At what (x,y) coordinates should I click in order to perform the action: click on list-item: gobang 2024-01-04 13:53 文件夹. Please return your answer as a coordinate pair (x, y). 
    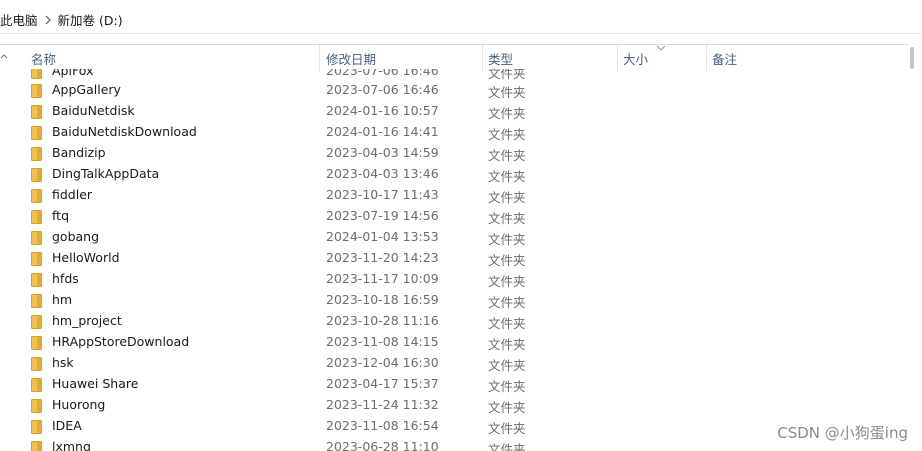
    Looking at the image, I should click on (454, 237).